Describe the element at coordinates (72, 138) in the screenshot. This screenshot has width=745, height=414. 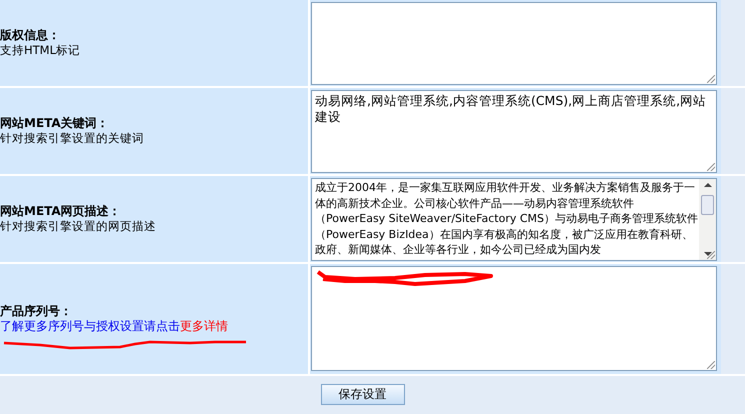
I see `field-note: 针对搜索引擎设置的关键词` at that location.